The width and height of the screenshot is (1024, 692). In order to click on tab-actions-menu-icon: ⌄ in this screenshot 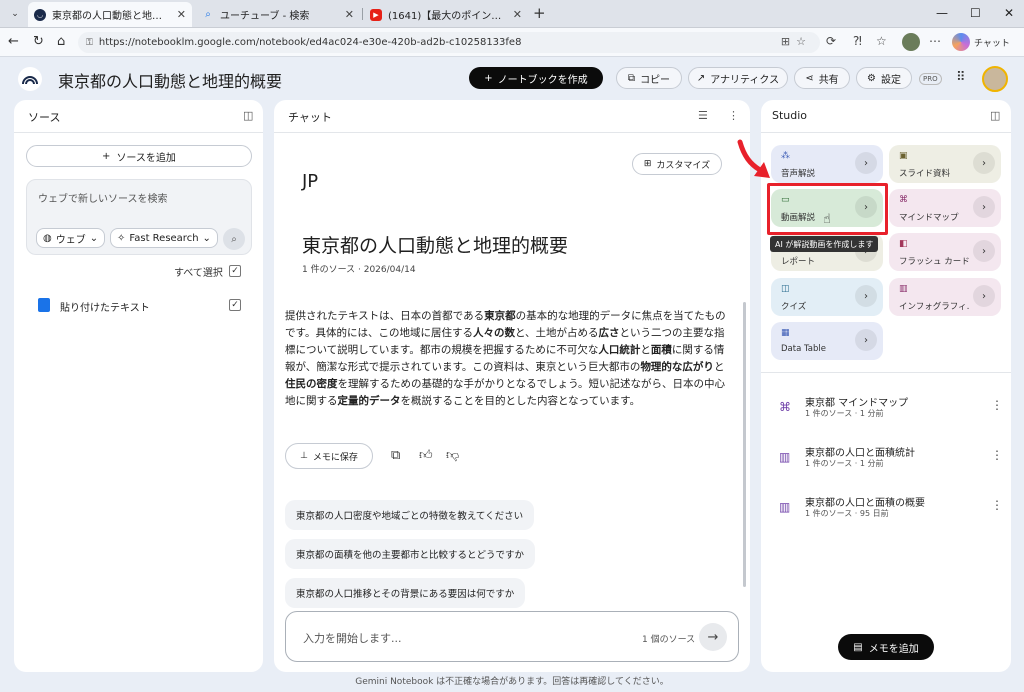, I will do `click(15, 14)`.